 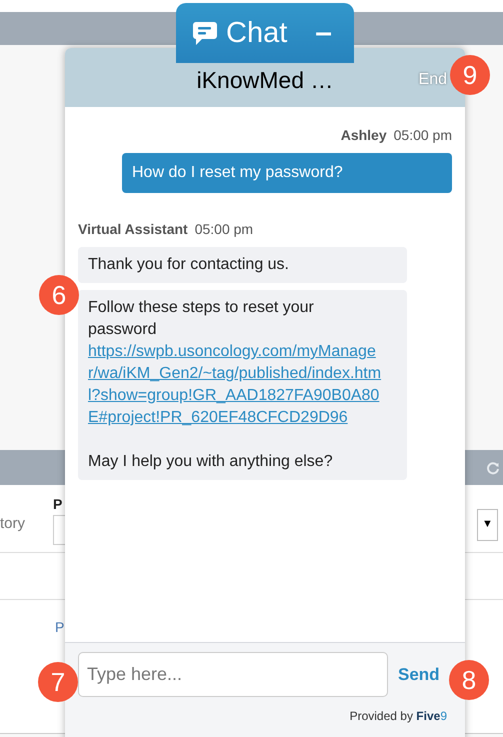 I want to click on message-text: Follow these steps to reset your password, so click(x=201, y=319).